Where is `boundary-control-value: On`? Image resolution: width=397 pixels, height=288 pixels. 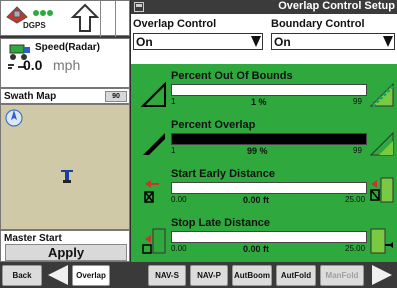 boundary-control-value: On is located at coordinates (282, 42).